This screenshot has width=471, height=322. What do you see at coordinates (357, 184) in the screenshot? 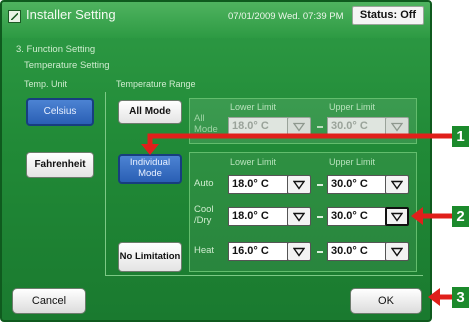
I see `auto-upper-field: 30.0° C` at bounding box center [357, 184].